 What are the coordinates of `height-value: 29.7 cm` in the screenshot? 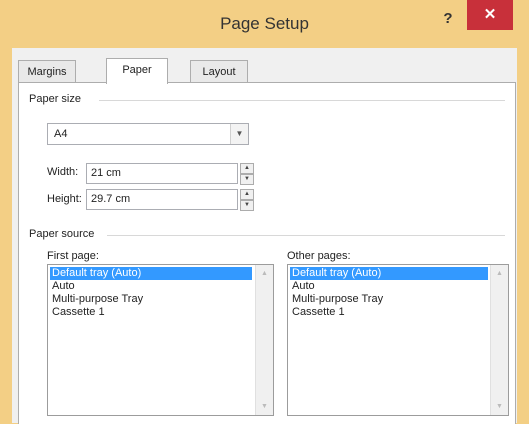 It's located at (111, 199).